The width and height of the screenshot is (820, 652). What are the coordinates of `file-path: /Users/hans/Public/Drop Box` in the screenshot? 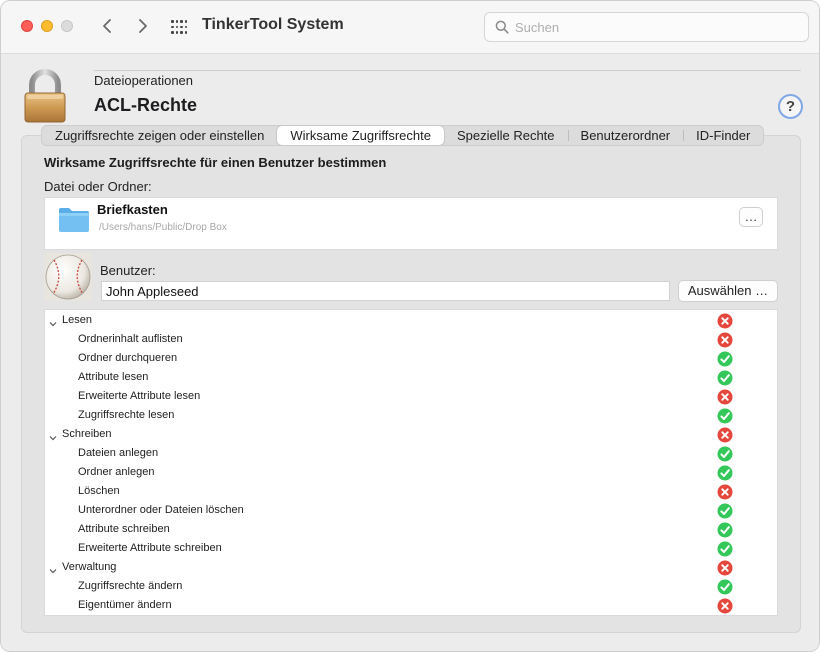 It's located at (163, 227).